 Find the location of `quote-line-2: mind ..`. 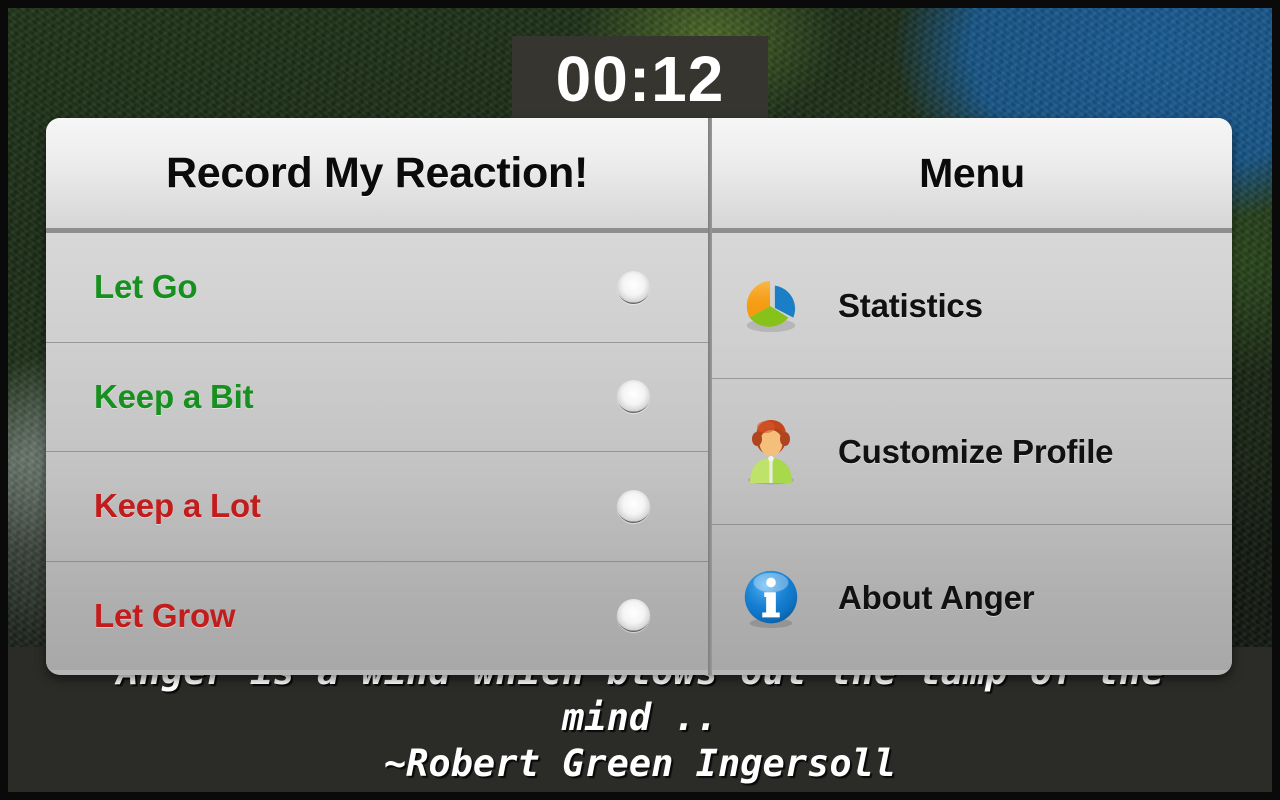

quote-line-2: mind .. is located at coordinates (640, 717).